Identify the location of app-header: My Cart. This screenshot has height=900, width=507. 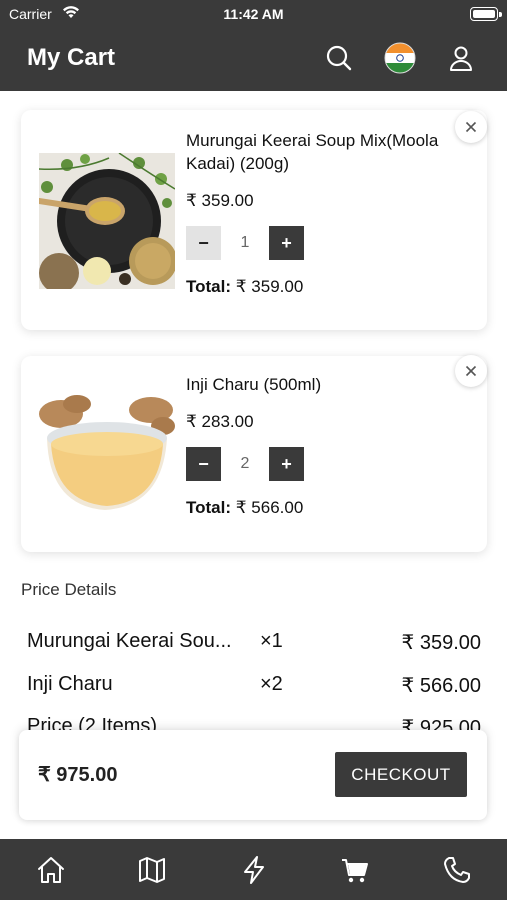
(253, 59).